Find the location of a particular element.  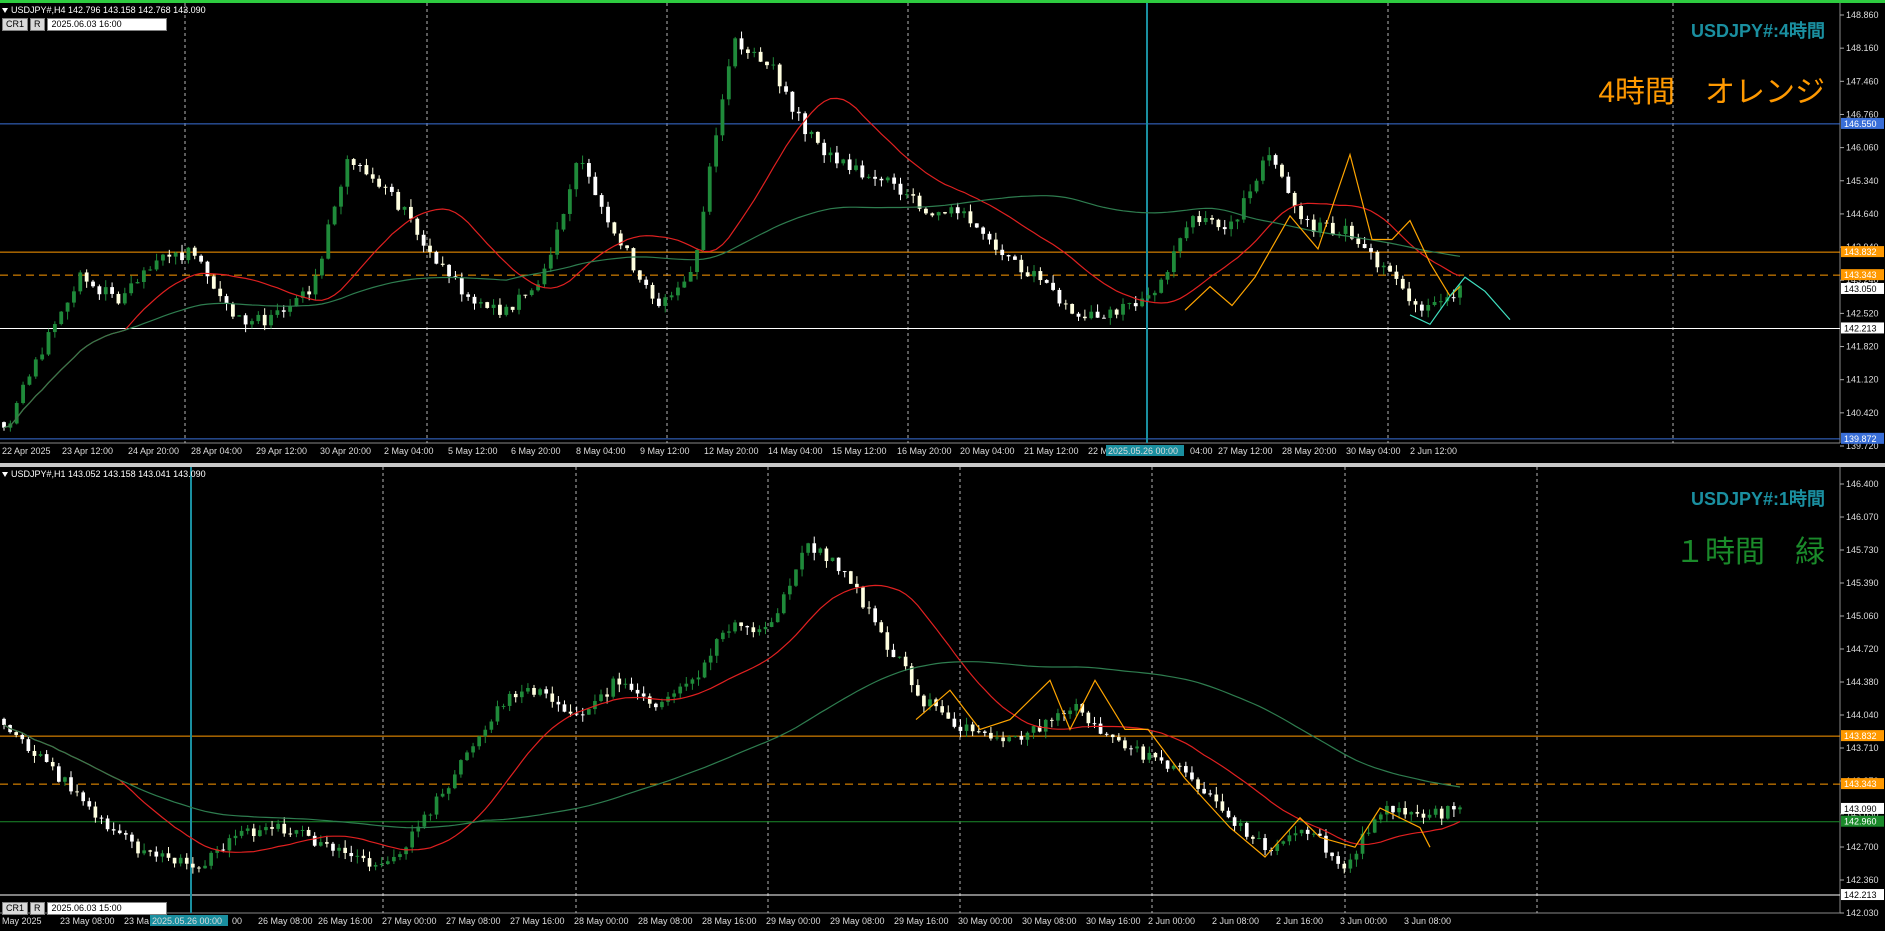

time-tick-label: 28 May 08:00 is located at coordinates (665, 921).